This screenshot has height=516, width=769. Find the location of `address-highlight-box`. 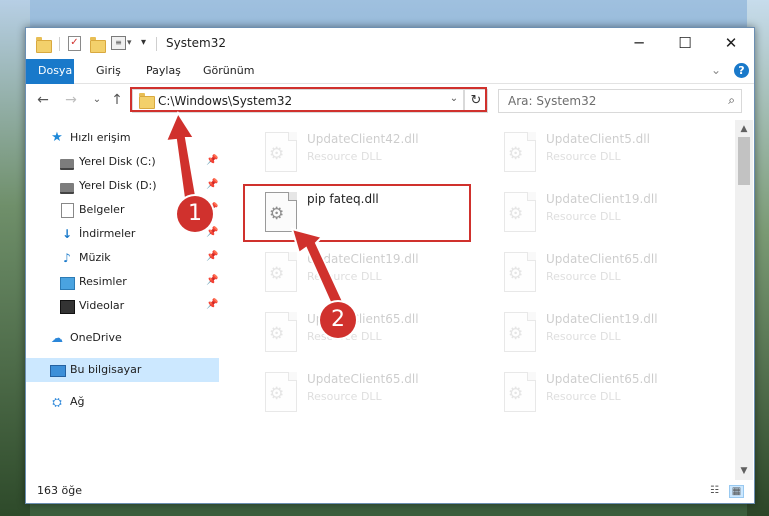

address-highlight-box is located at coordinates (308, 99).